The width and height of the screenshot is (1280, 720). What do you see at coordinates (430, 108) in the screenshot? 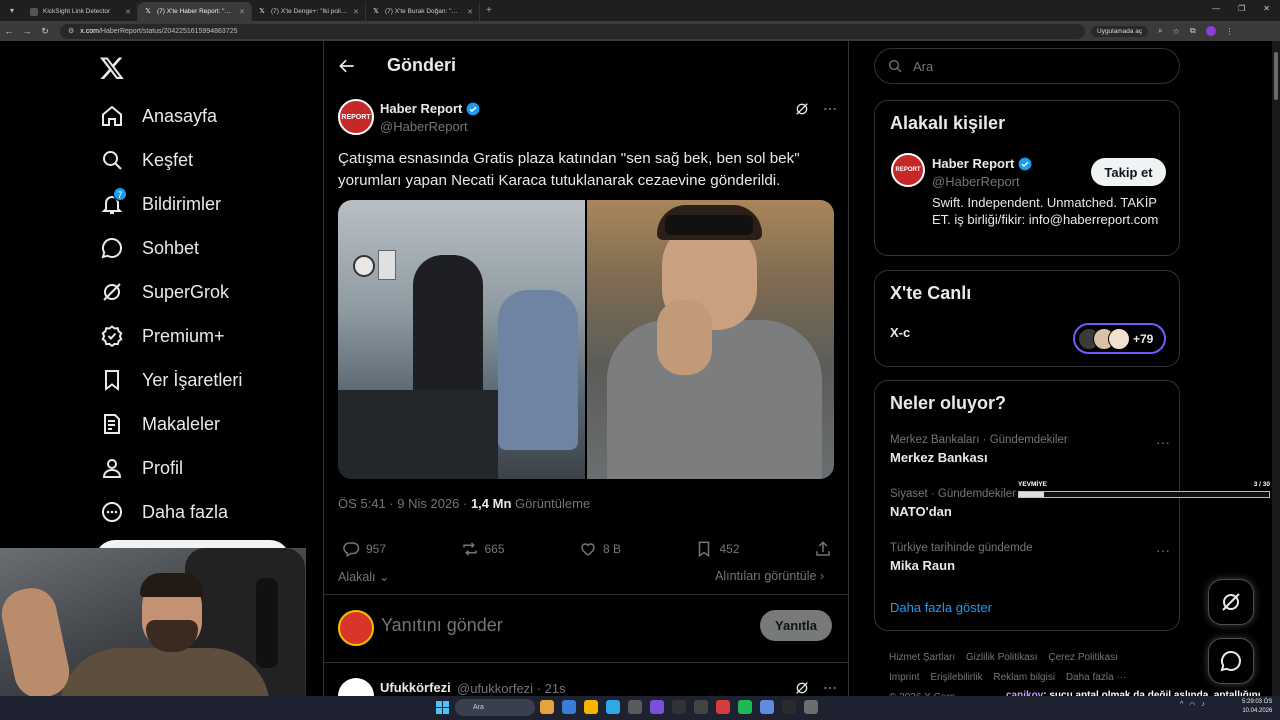
I see `author-name: Haber Report` at bounding box center [430, 108].